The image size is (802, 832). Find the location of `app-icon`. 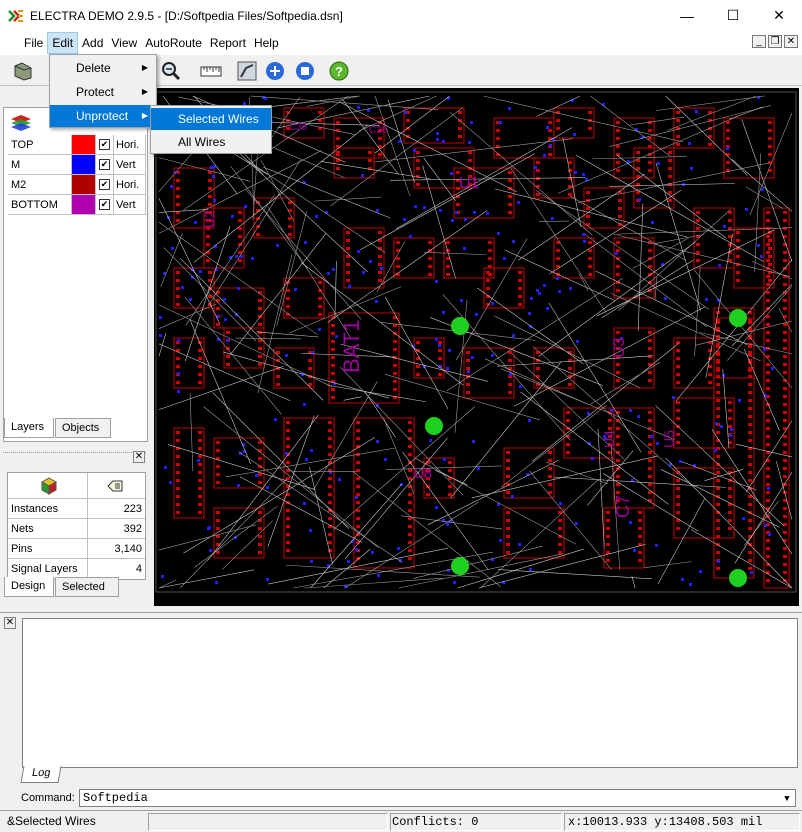

app-icon is located at coordinates (15, 15).